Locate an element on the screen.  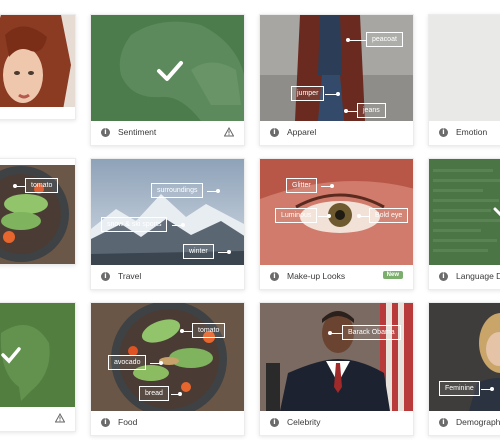
text-texture is located at coordinates (464, 212).